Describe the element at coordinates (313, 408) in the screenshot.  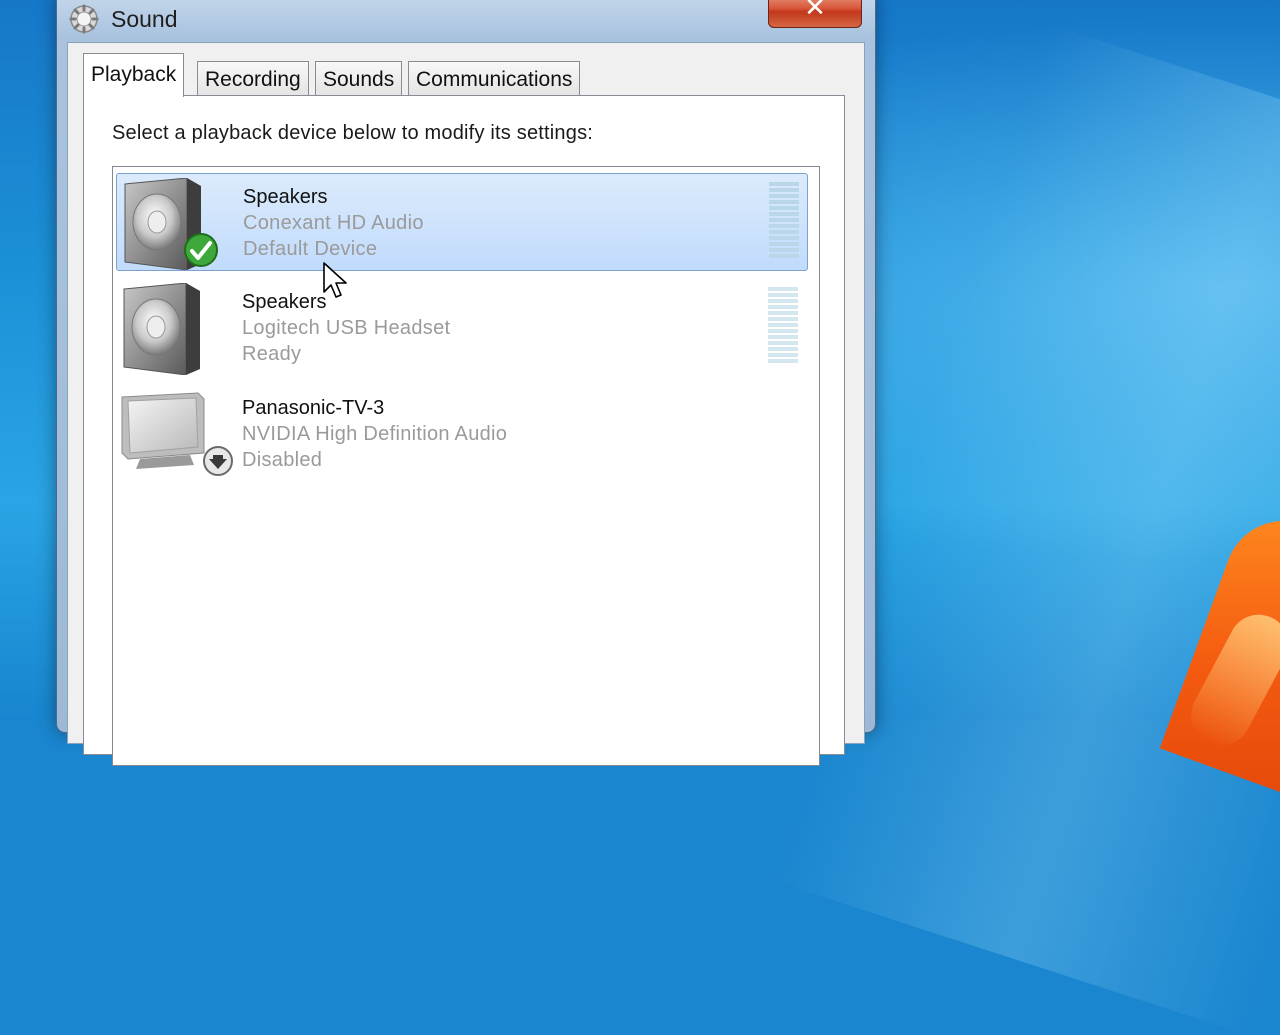
I see `device-name: Panasonic-TV-3` at that location.